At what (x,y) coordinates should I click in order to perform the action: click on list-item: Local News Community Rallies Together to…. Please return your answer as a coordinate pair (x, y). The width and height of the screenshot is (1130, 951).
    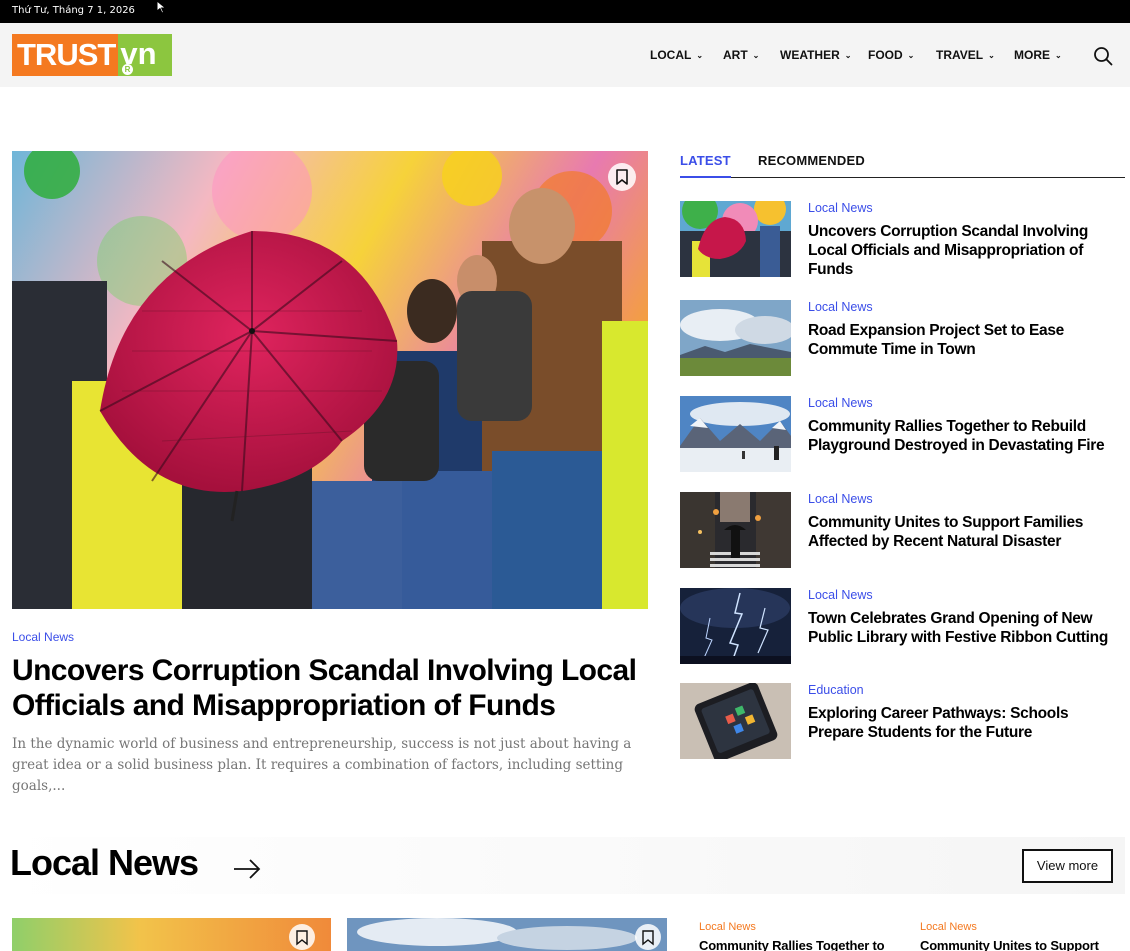
    Looking at the image, I should click on (902, 434).